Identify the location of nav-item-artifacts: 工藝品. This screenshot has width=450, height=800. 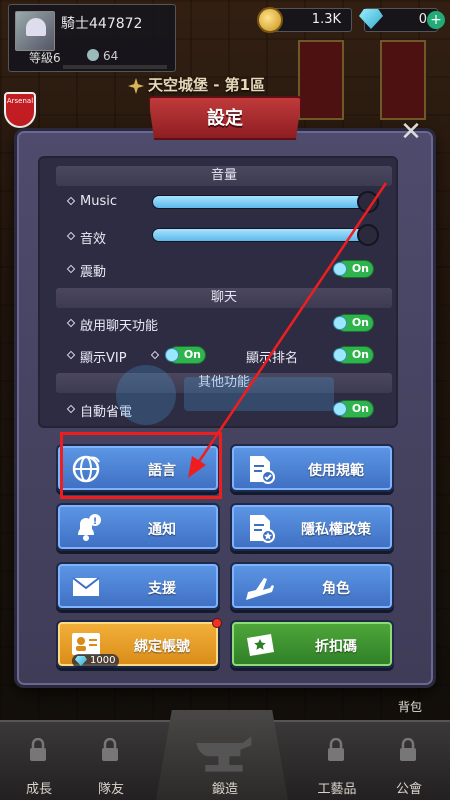
(337, 762).